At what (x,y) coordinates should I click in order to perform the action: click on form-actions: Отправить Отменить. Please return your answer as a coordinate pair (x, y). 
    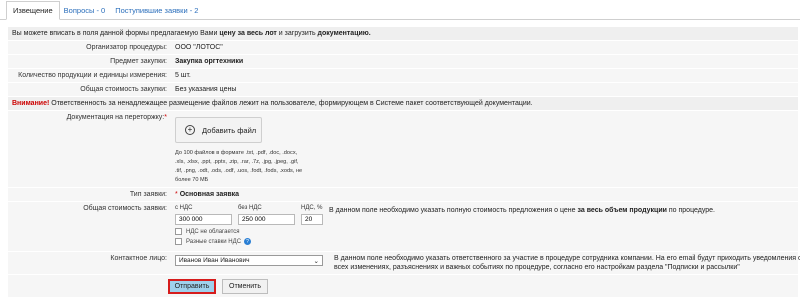
    Looking at the image, I should click on (403, 286).